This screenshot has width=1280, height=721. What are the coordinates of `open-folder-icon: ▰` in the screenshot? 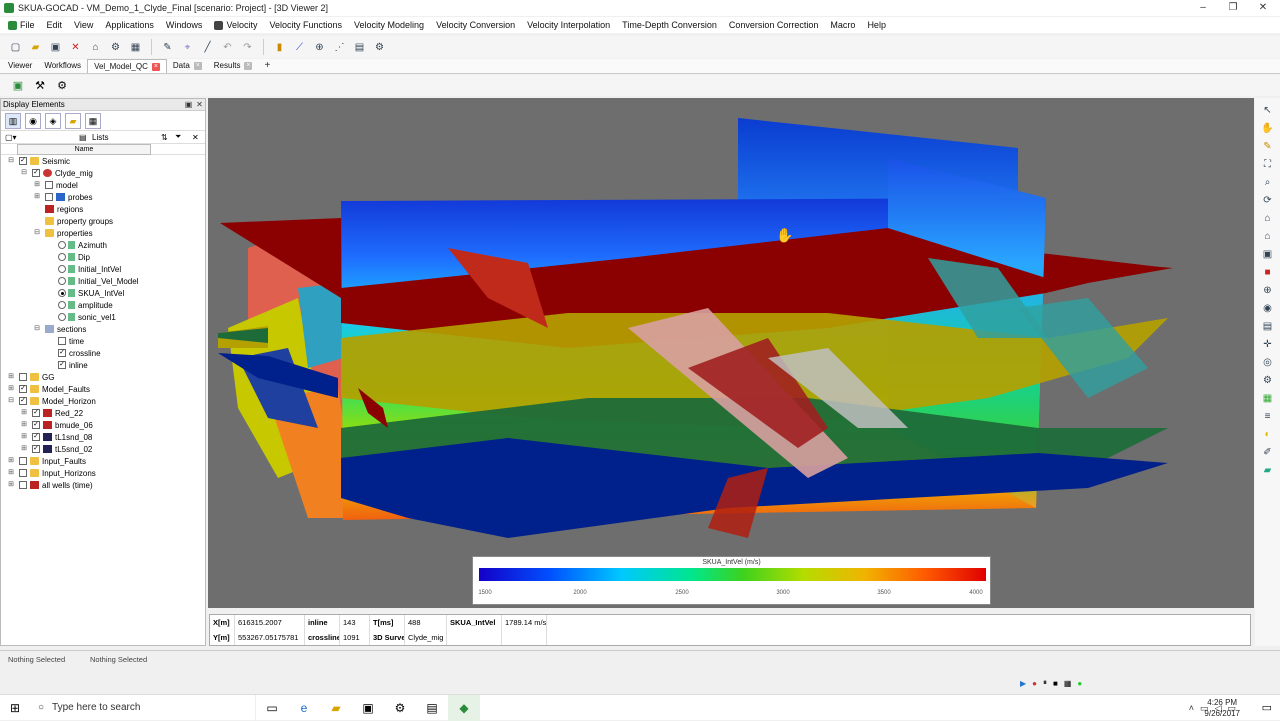 It's located at (35, 47).